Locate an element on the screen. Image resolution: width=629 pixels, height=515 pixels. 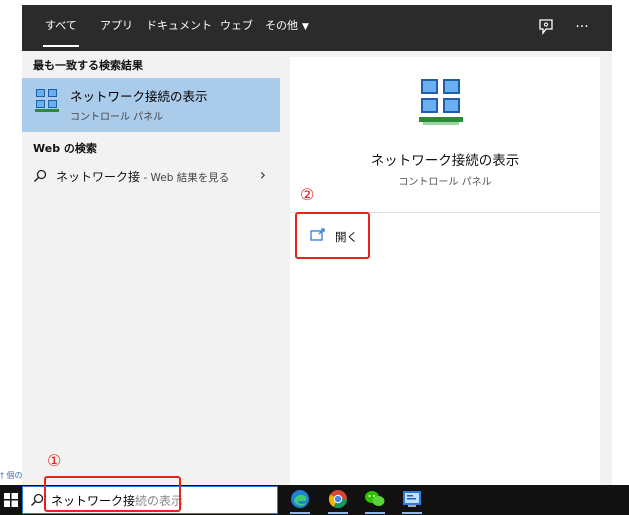
open-label: 開く is located at coordinates (346, 237).